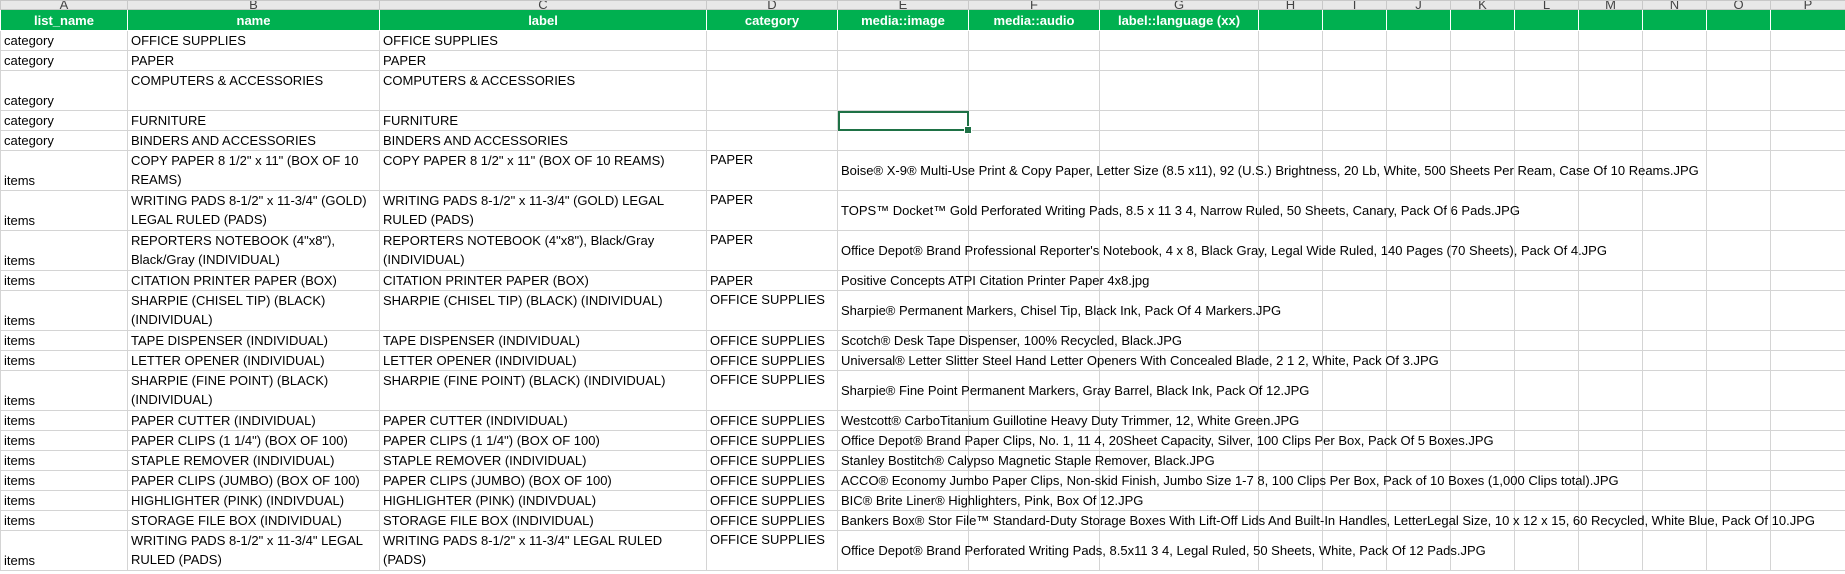 This screenshot has height=574, width=1845. I want to click on cell-name: PAPER, so click(253, 60).